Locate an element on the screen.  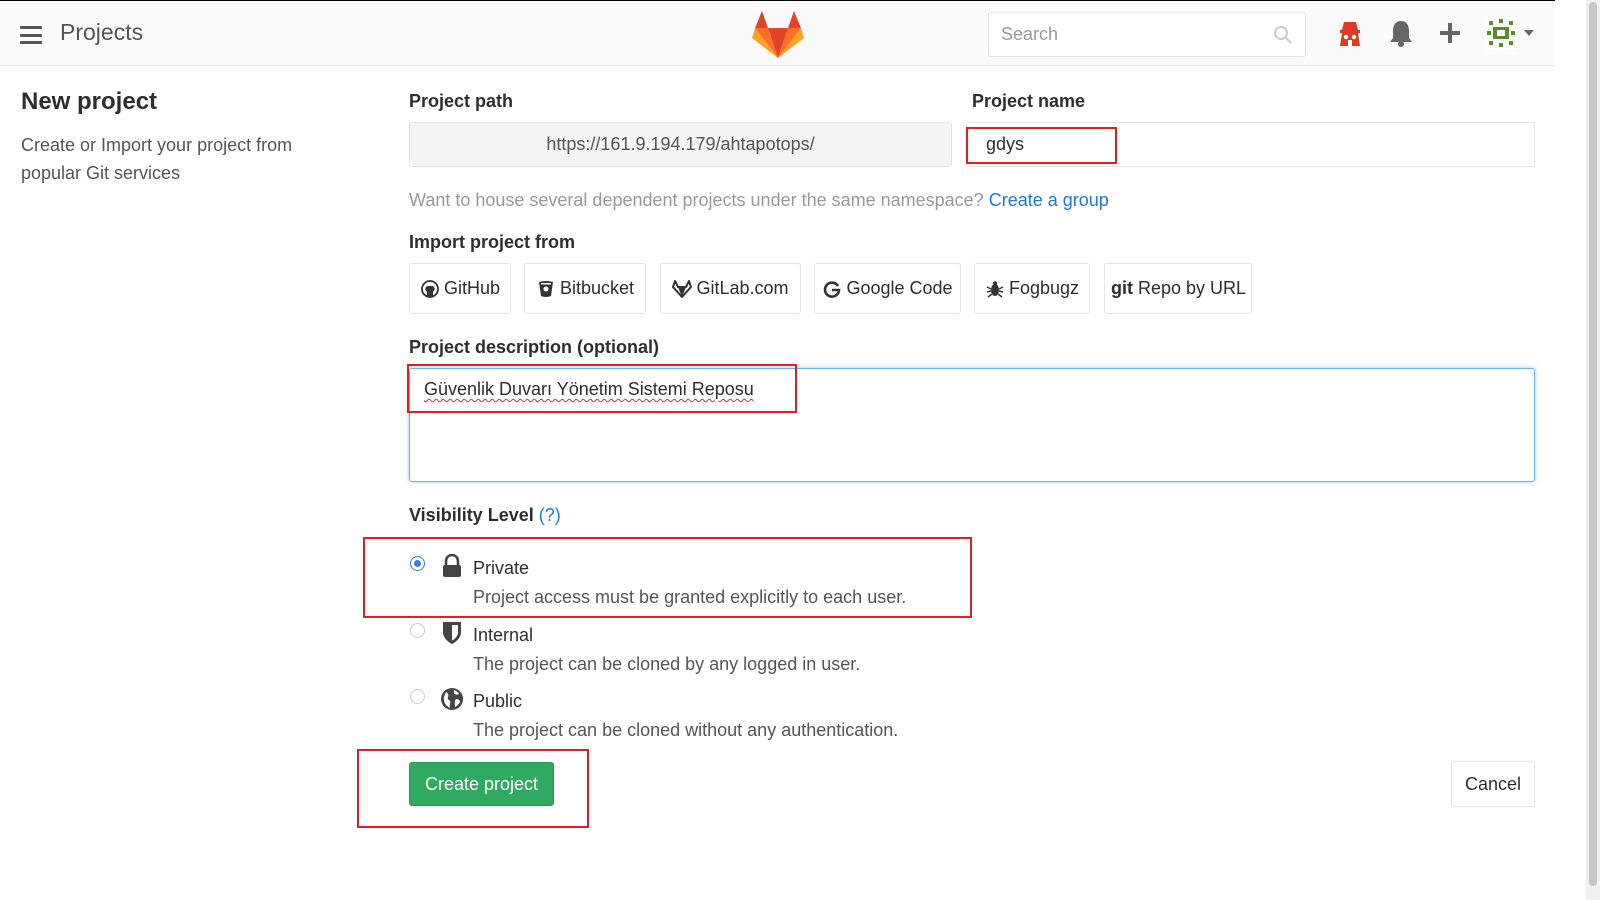
visibility-label: Visibility Level (?) is located at coordinates (485, 515).